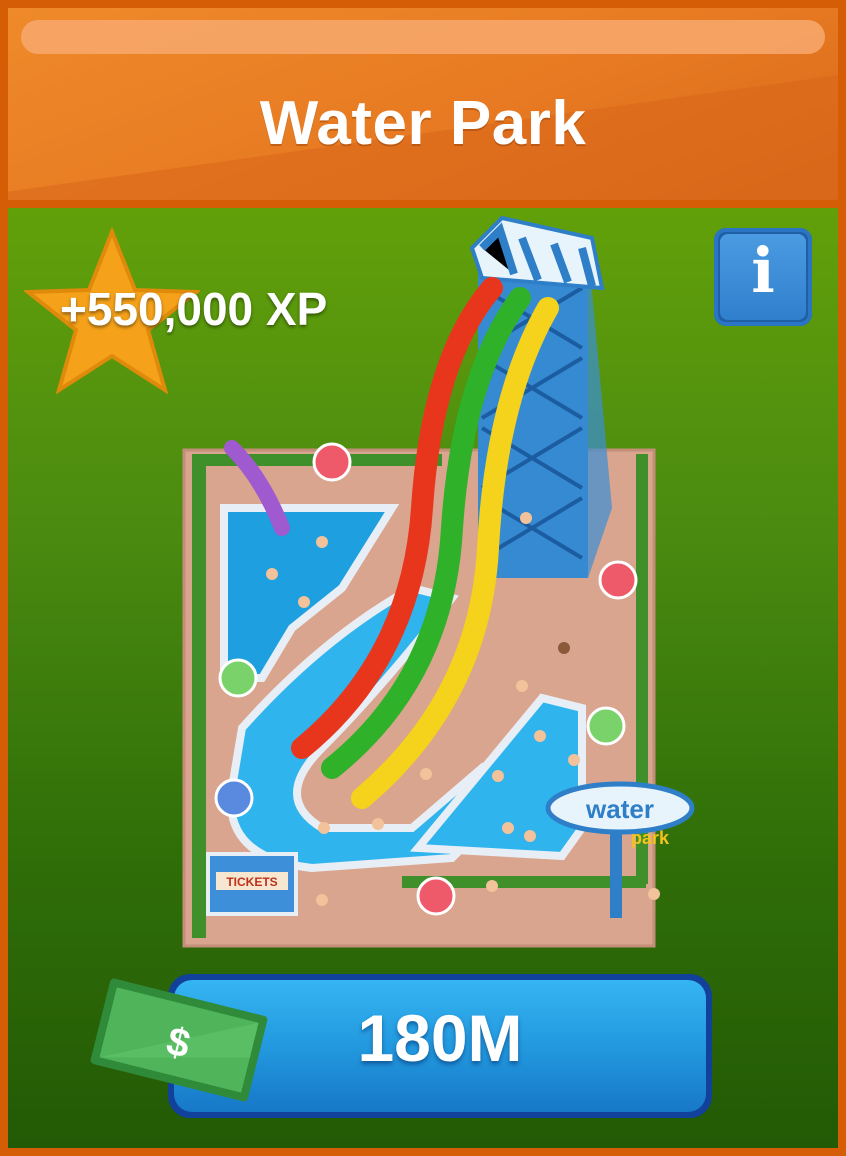 The width and height of the screenshot is (846, 1156). Describe the element at coordinates (763, 270) in the screenshot. I see `info-icon: i` at that location.